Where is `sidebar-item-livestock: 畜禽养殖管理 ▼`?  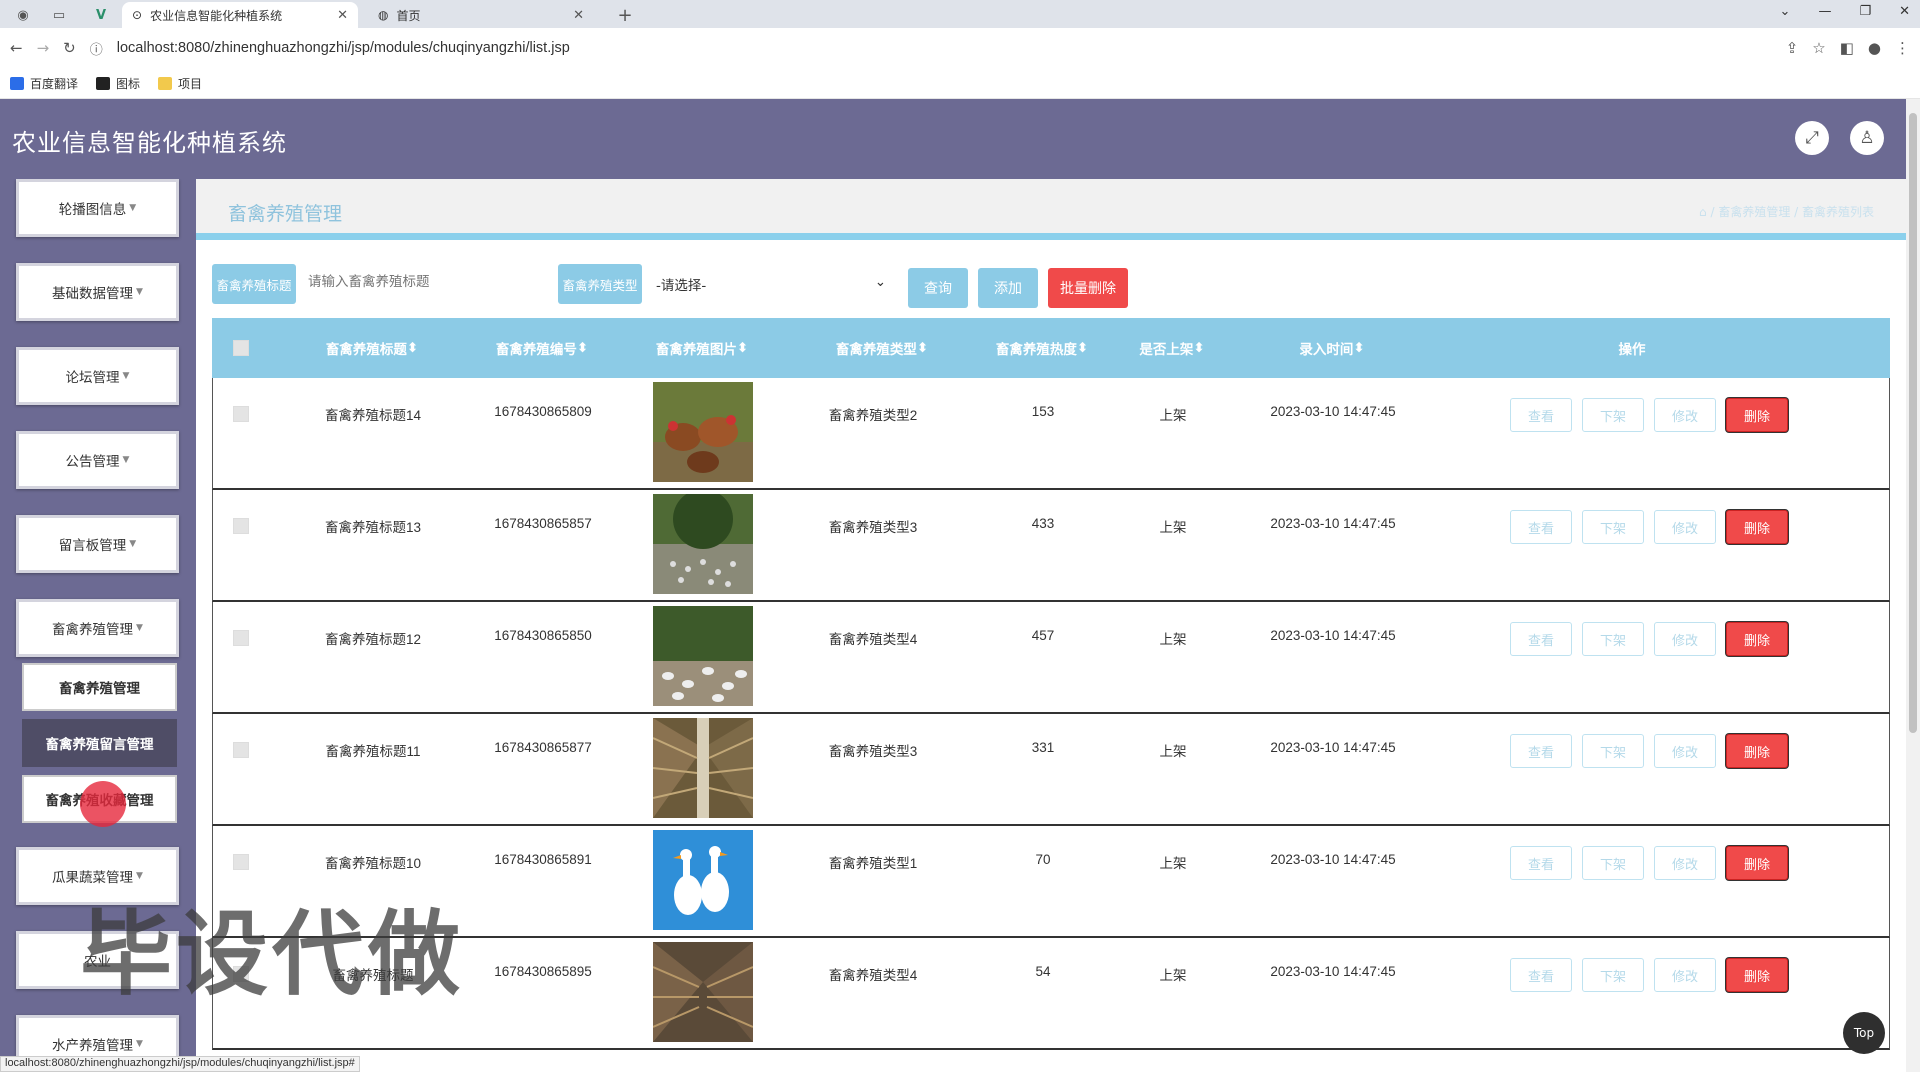 sidebar-item-livestock: 畜禽养殖管理 ▼ is located at coordinates (97, 628).